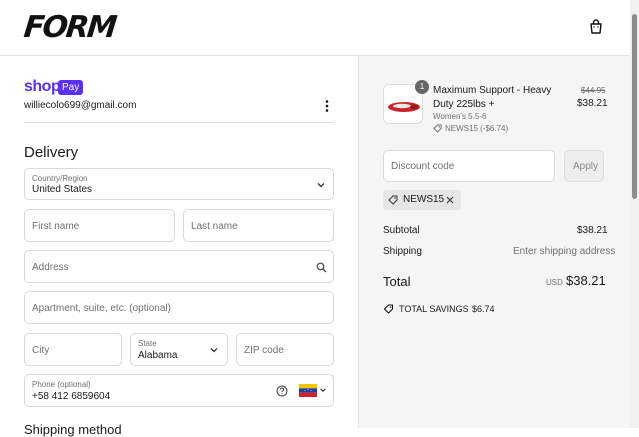  Describe the element at coordinates (282, 391) in the screenshot. I see `help-icon` at that location.